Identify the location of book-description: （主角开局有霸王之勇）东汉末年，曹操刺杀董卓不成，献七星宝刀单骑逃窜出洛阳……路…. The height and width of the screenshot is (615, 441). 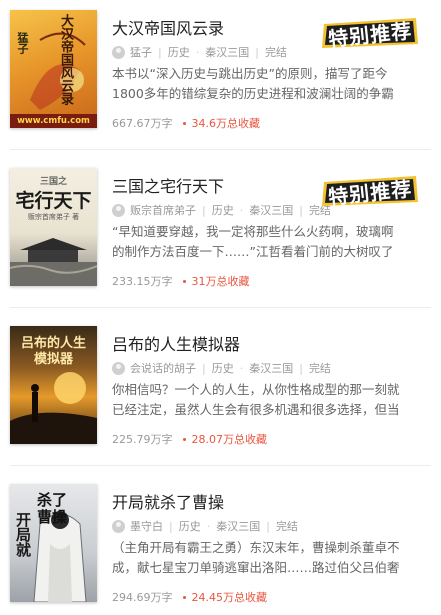
(256, 557).